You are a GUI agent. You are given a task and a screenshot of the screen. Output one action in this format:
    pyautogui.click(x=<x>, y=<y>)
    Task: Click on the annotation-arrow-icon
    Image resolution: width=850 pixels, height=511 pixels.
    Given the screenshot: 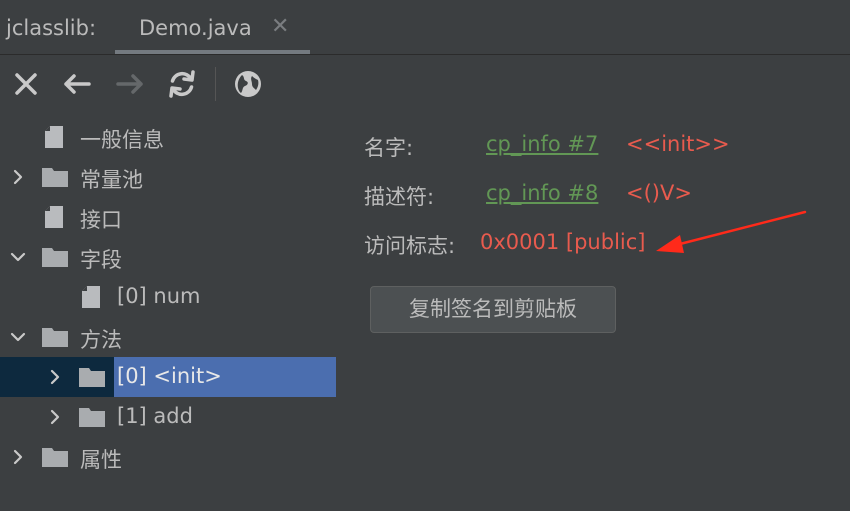 What is the action you would take?
    pyautogui.click(x=731, y=231)
    